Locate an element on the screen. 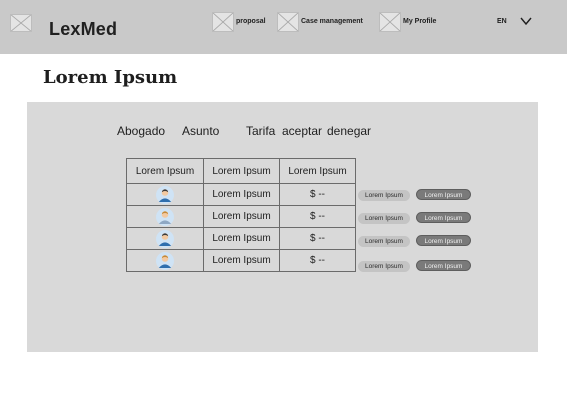  filter-denegar: denegar is located at coordinates (349, 131).